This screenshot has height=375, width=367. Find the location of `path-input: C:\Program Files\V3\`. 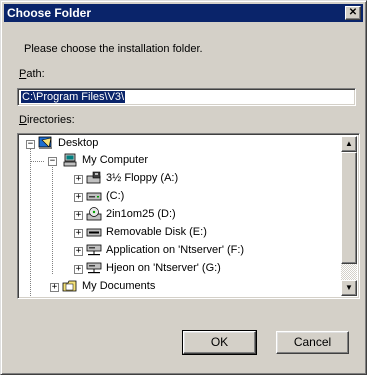

path-input: C:\Program Files\V3\ is located at coordinates (186, 97).